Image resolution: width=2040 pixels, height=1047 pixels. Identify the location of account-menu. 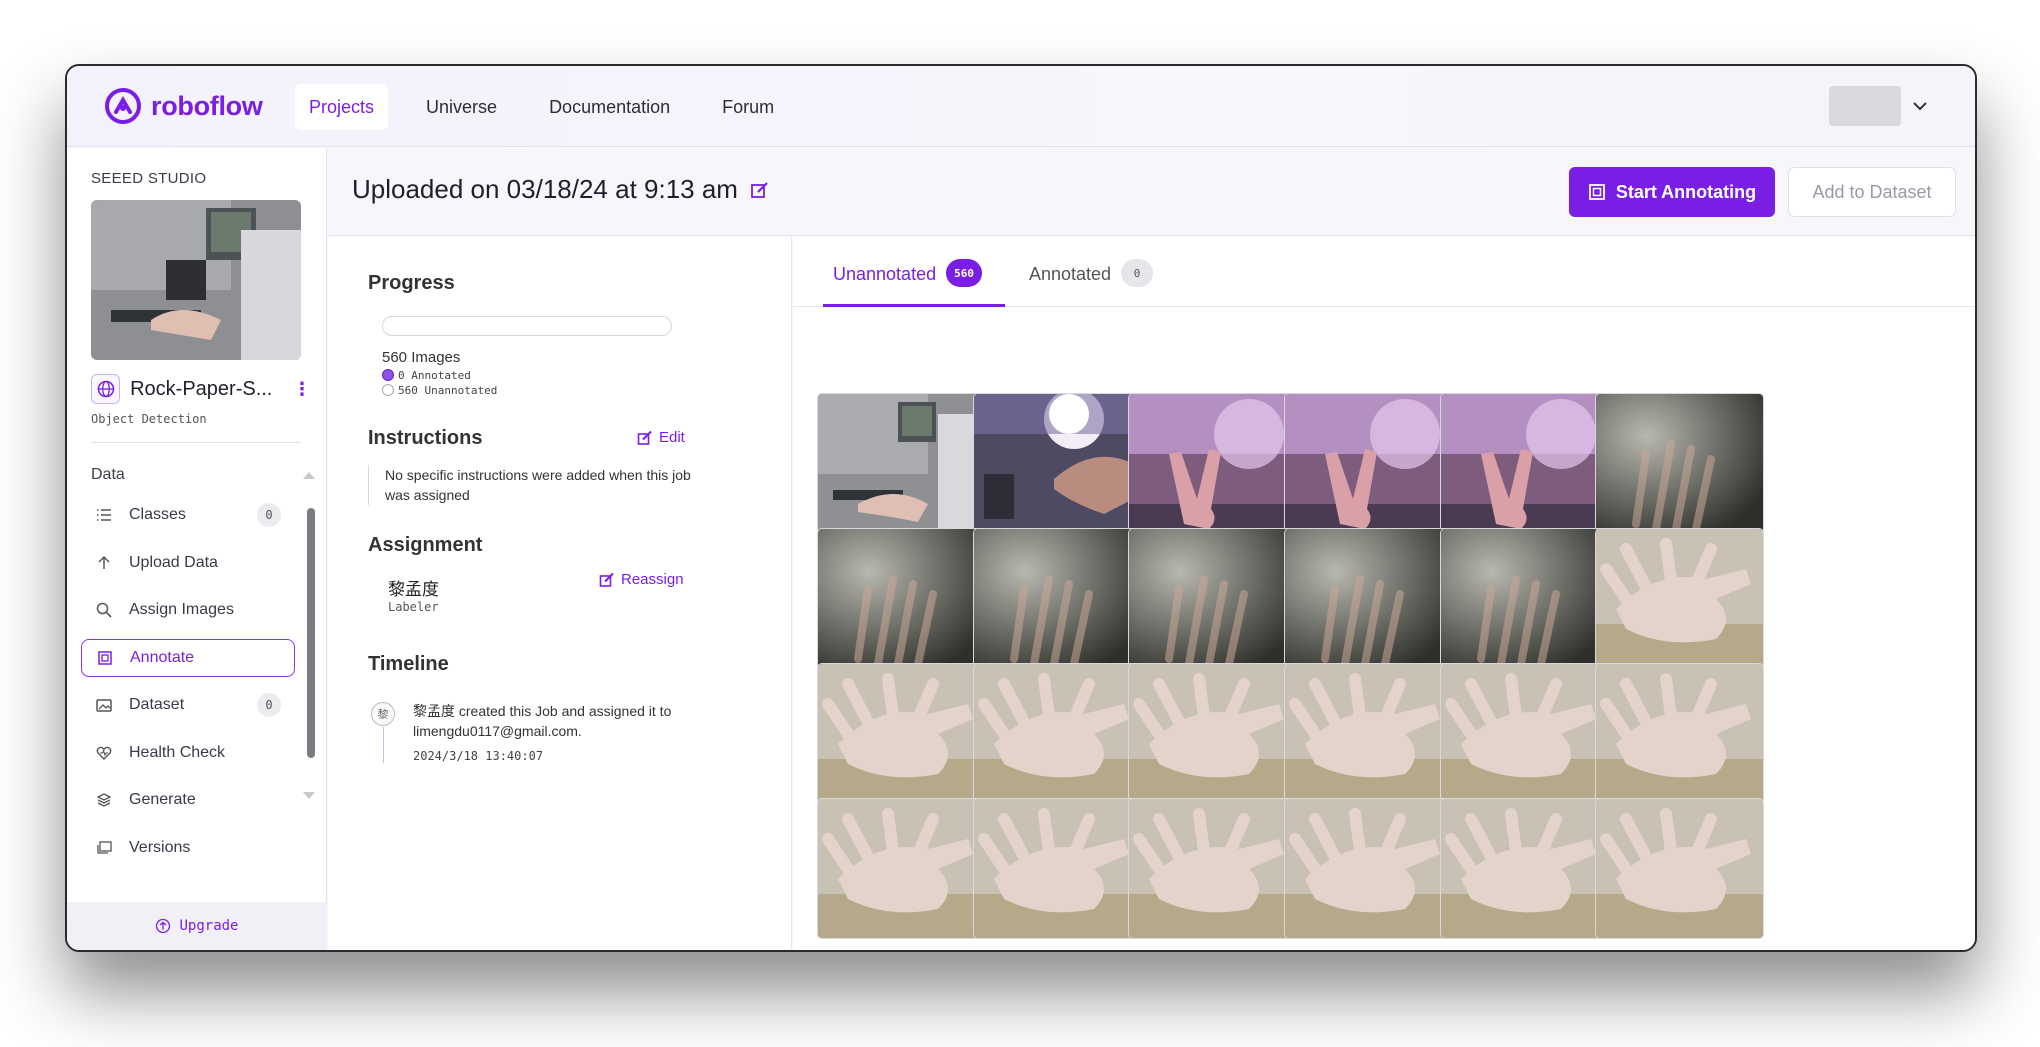
(1880, 106).